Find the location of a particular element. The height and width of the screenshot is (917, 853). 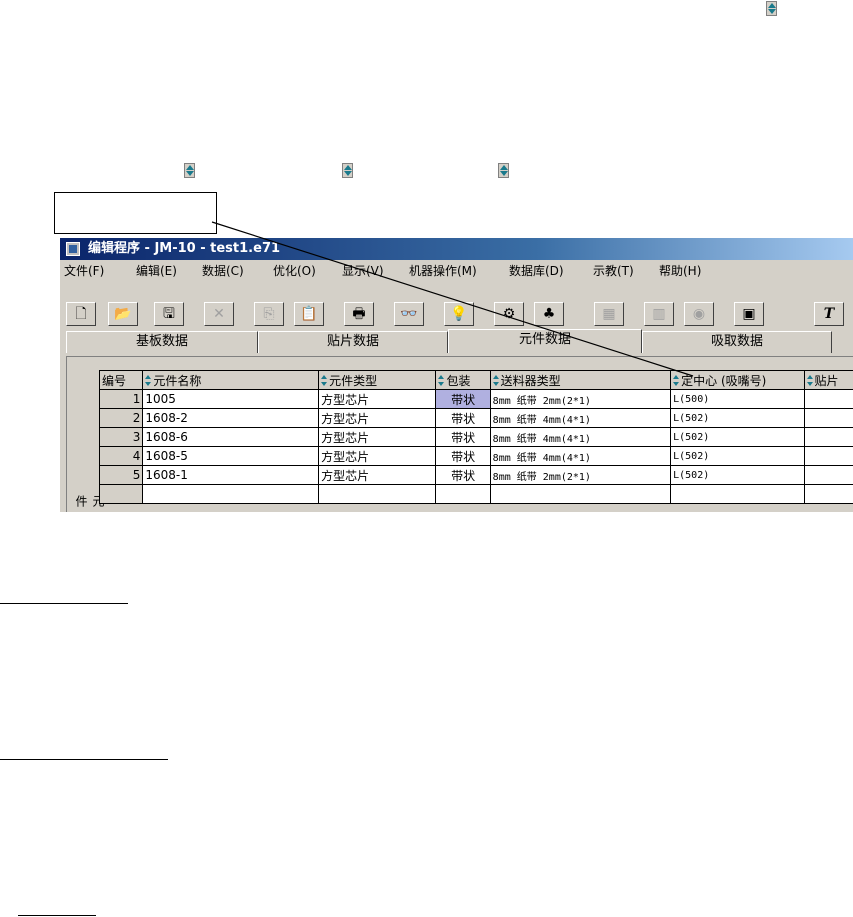

title-bar: 编辑程序 - JM-10 - test1.e71 is located at coordinates (456, 249).